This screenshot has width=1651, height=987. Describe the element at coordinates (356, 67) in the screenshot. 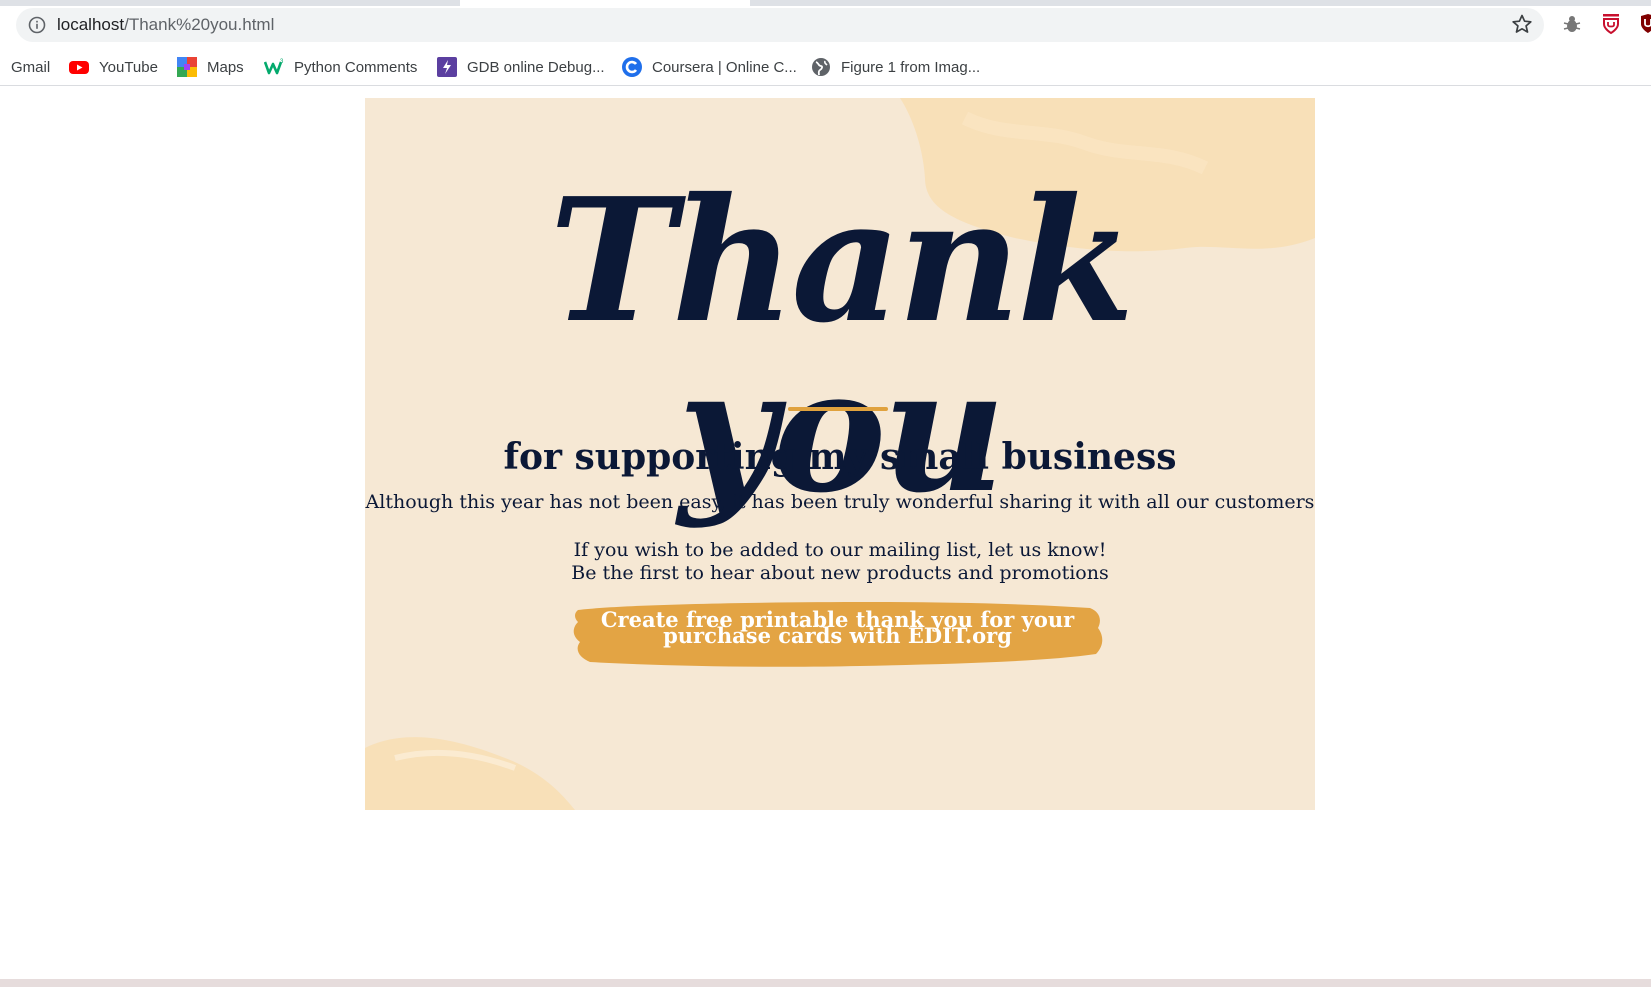

I see `bookmark-label: Python Comments` at that location.